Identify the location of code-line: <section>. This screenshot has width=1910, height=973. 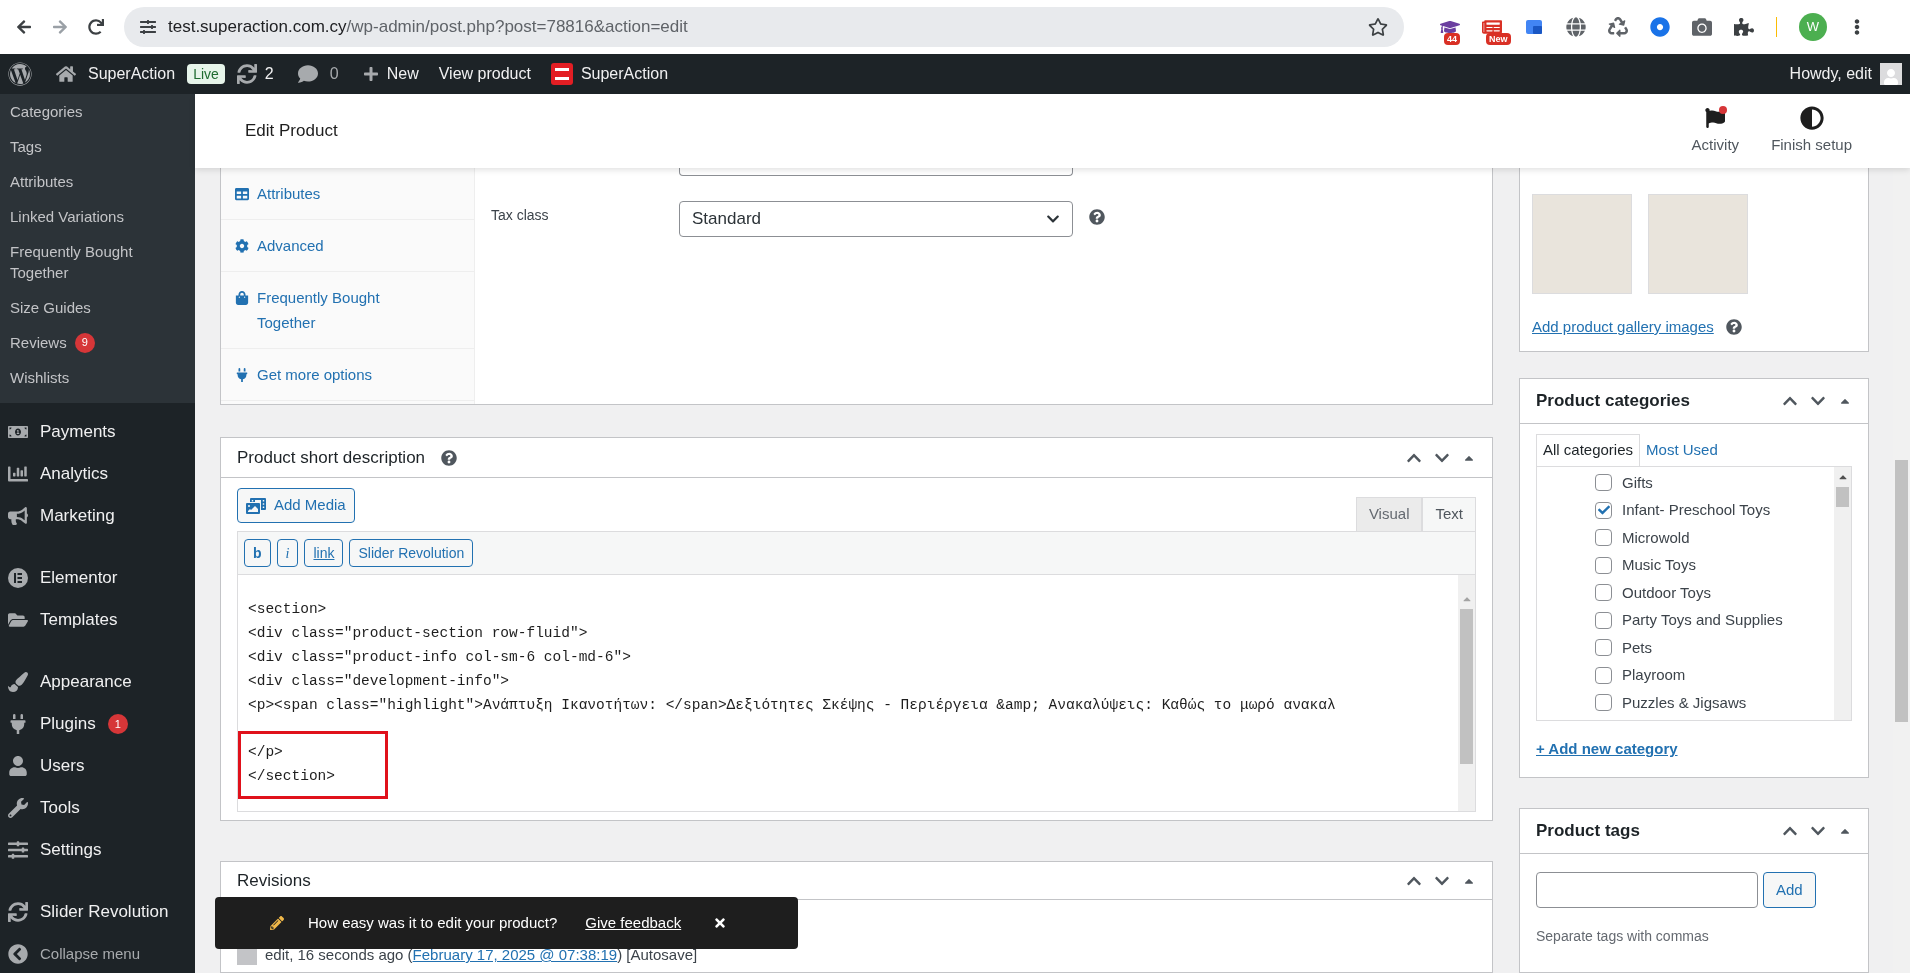
(287, 609).